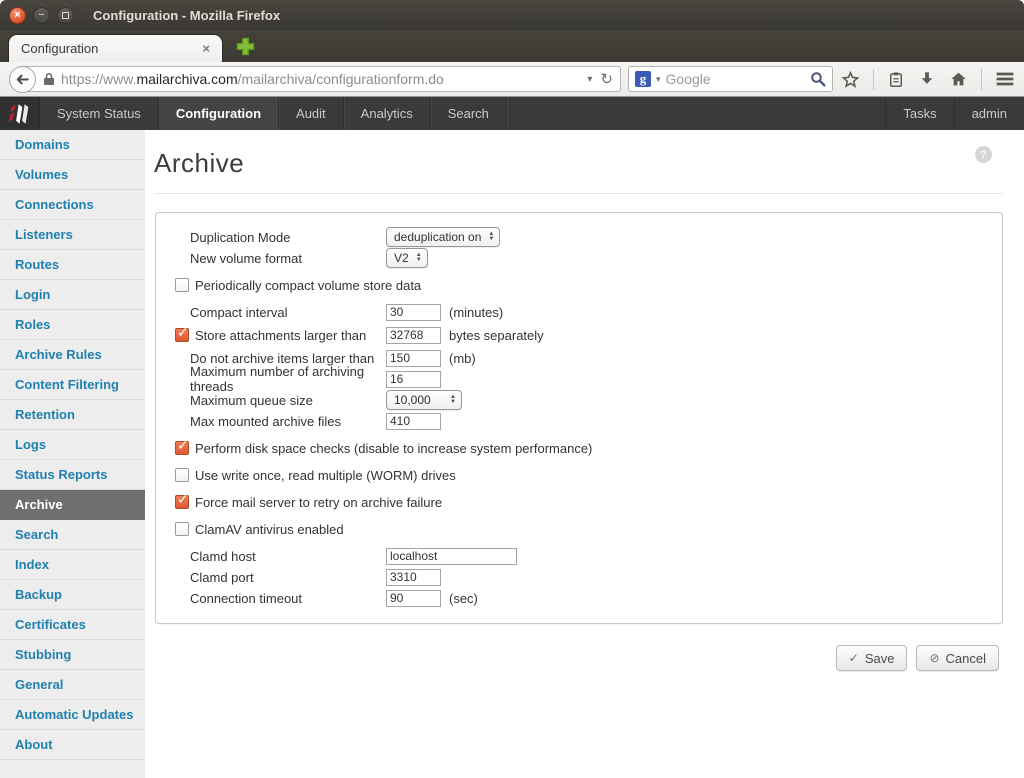  What do you see at coordinates (72, 595) in the screenshot?
I see `sidebar-item-backup: Backup` at bounding box center [72, 595].